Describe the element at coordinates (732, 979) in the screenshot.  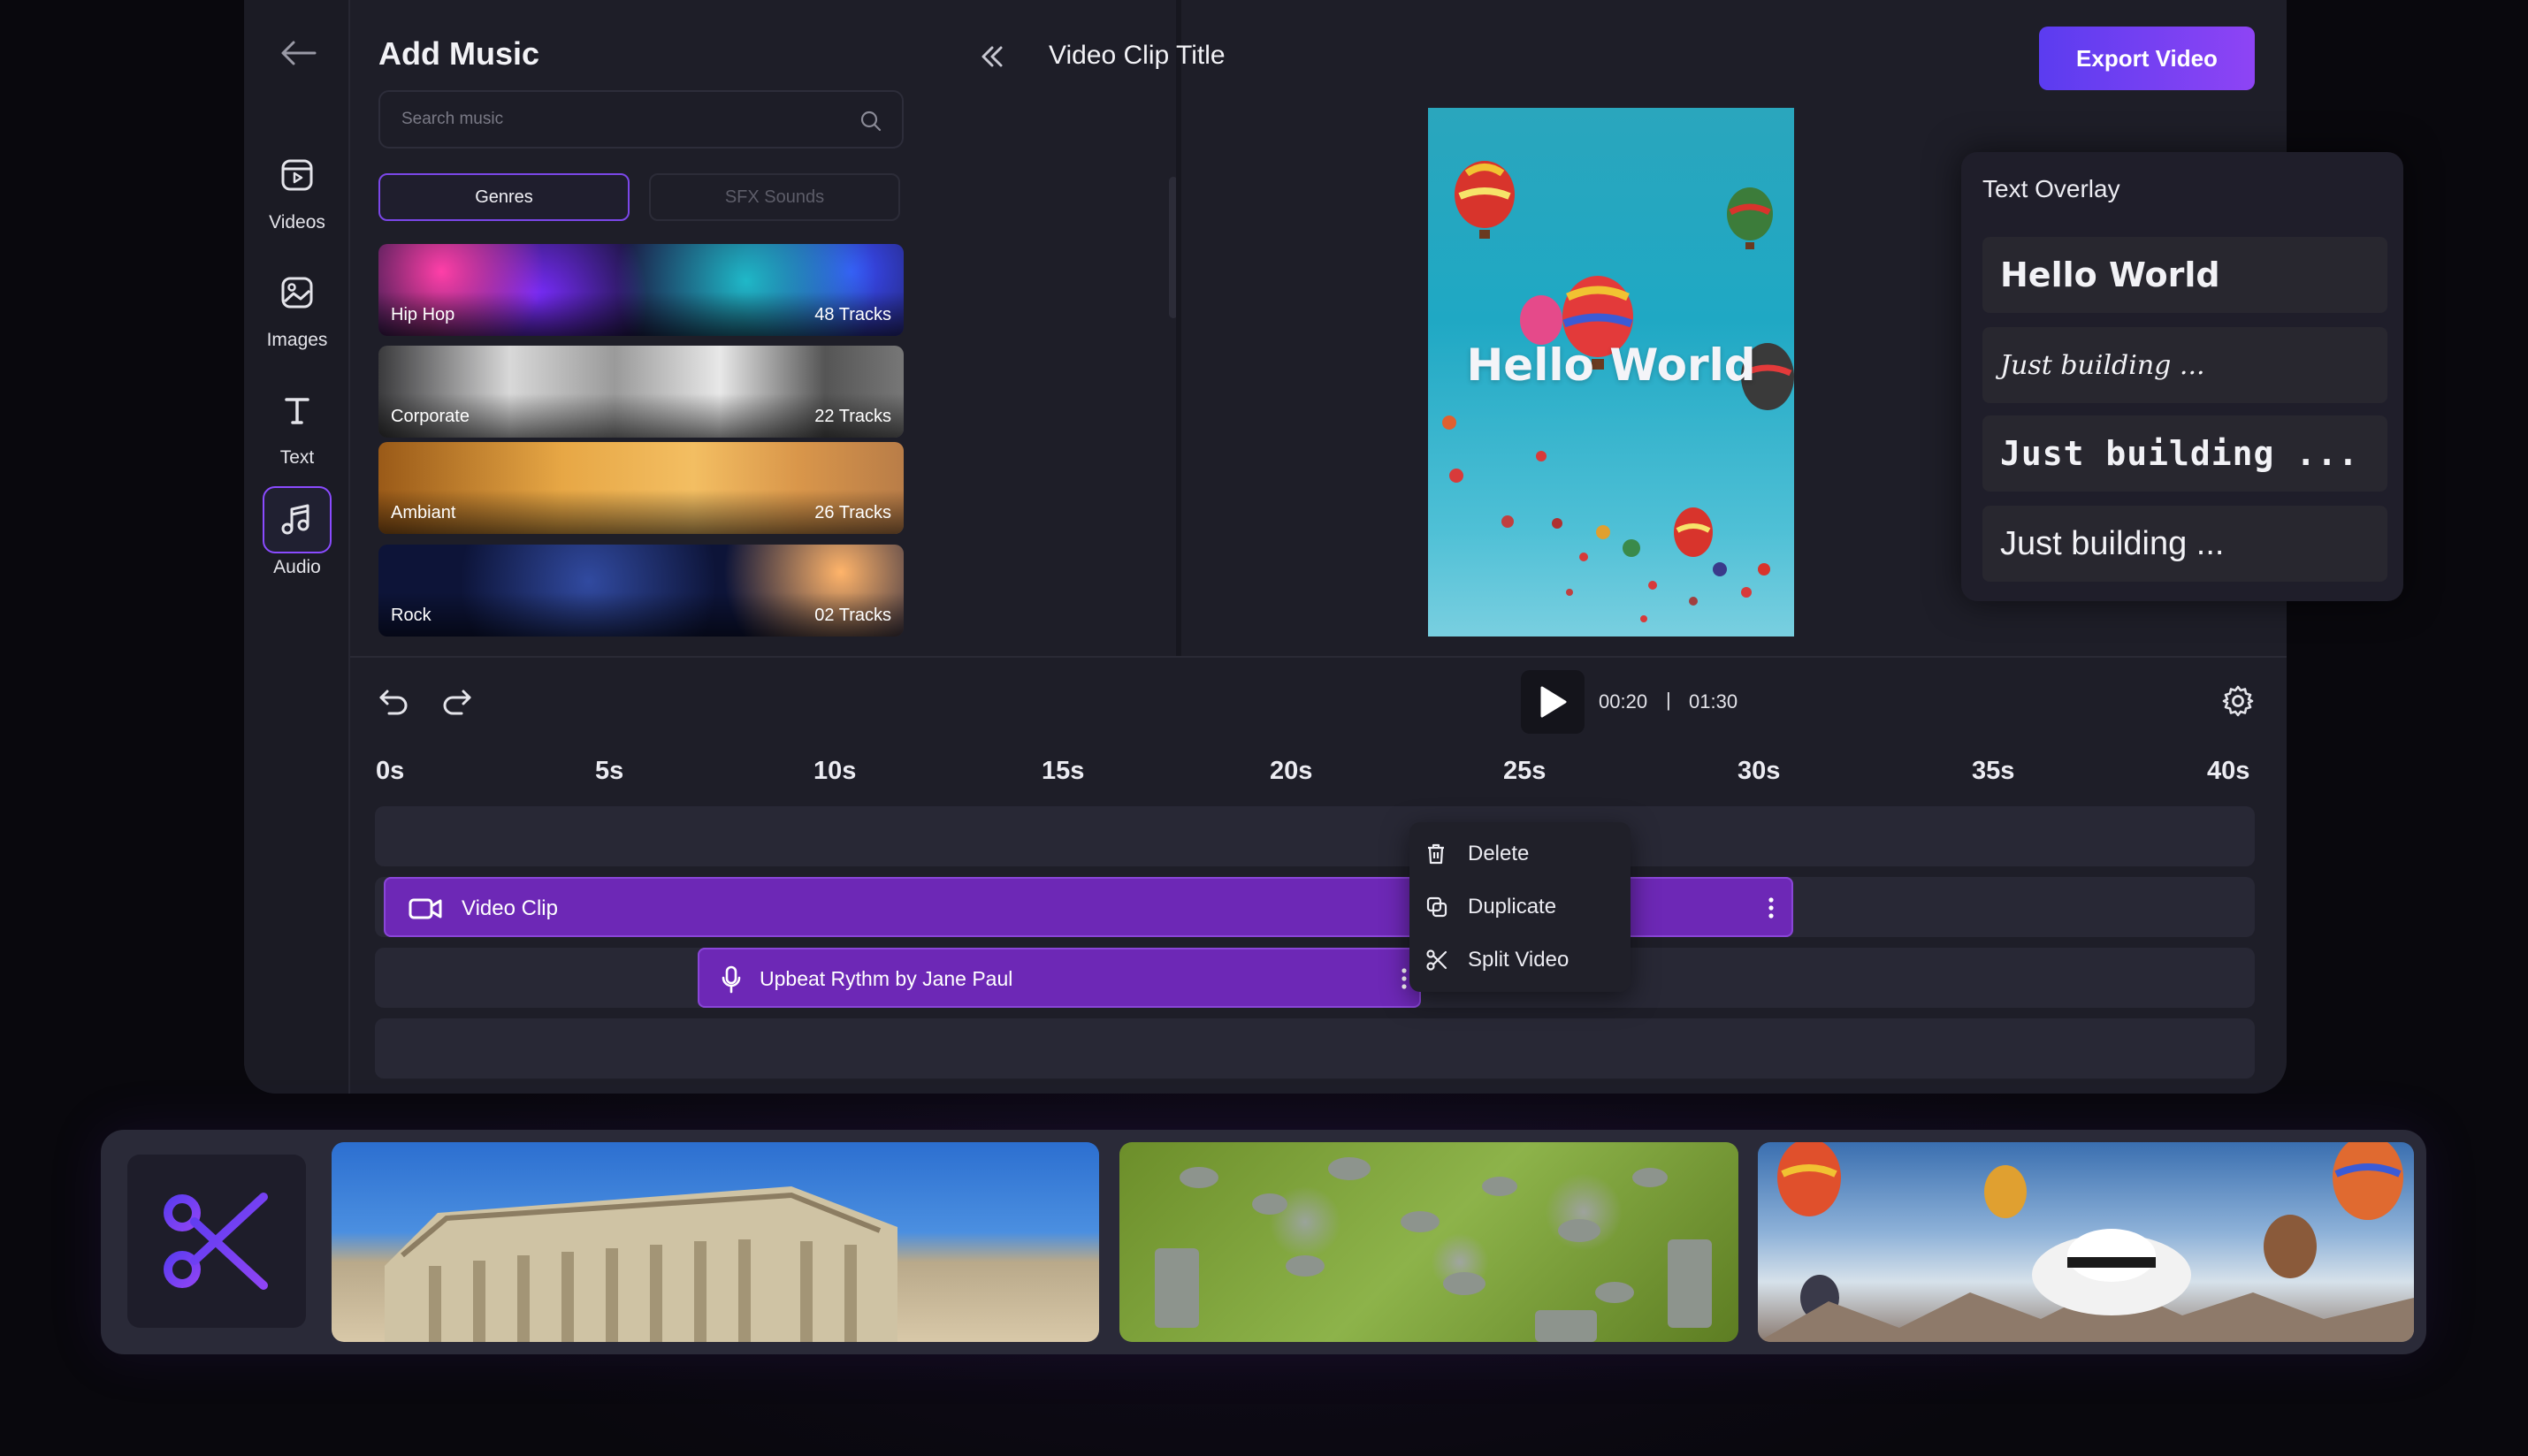
I see `microphone-icon` at that location.